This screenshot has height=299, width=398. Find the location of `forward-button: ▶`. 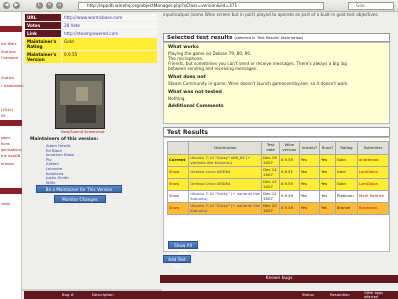

forward-button: ▶ is located at coordinates (16, 5).